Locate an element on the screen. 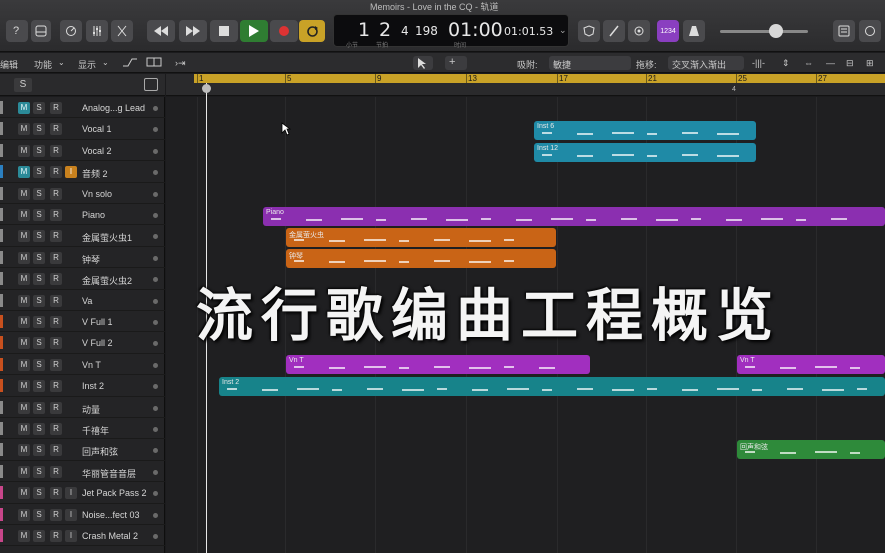  master-volume-slider is located at coordinates (764, 31).